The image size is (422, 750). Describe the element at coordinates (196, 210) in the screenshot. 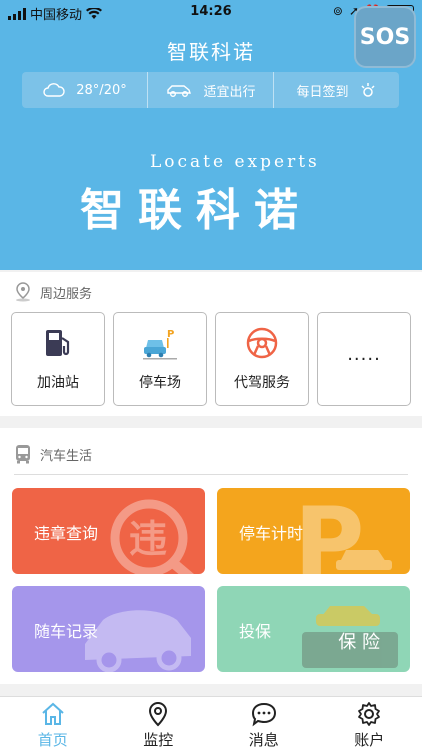

I see `slogan-chinese: 智联科诺` at that location.